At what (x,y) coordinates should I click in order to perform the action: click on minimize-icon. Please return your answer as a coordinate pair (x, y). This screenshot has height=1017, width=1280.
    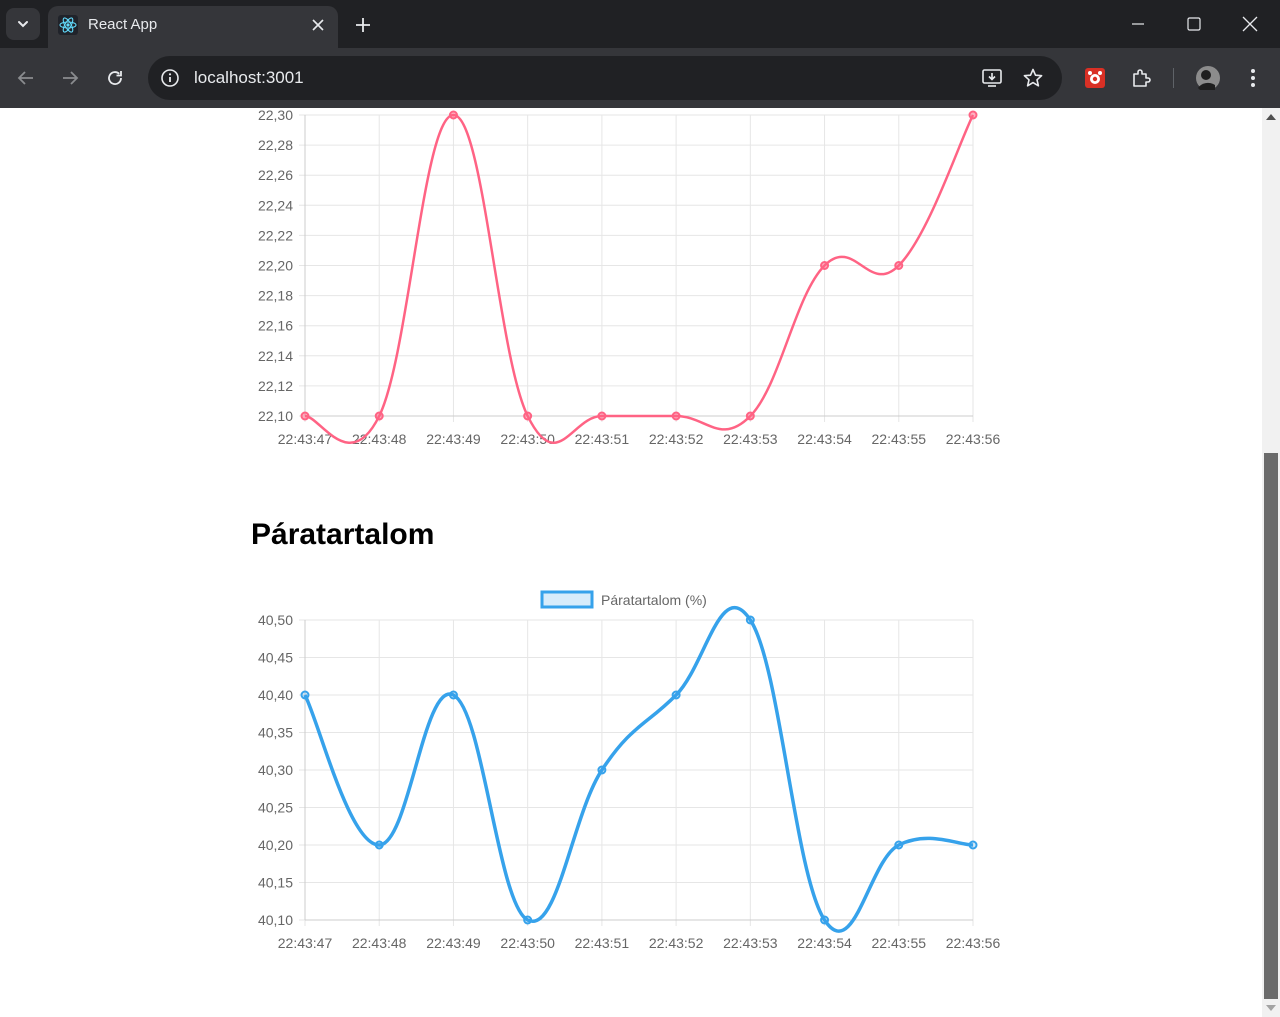
    Looking at the image, I should click on (1138, 24).